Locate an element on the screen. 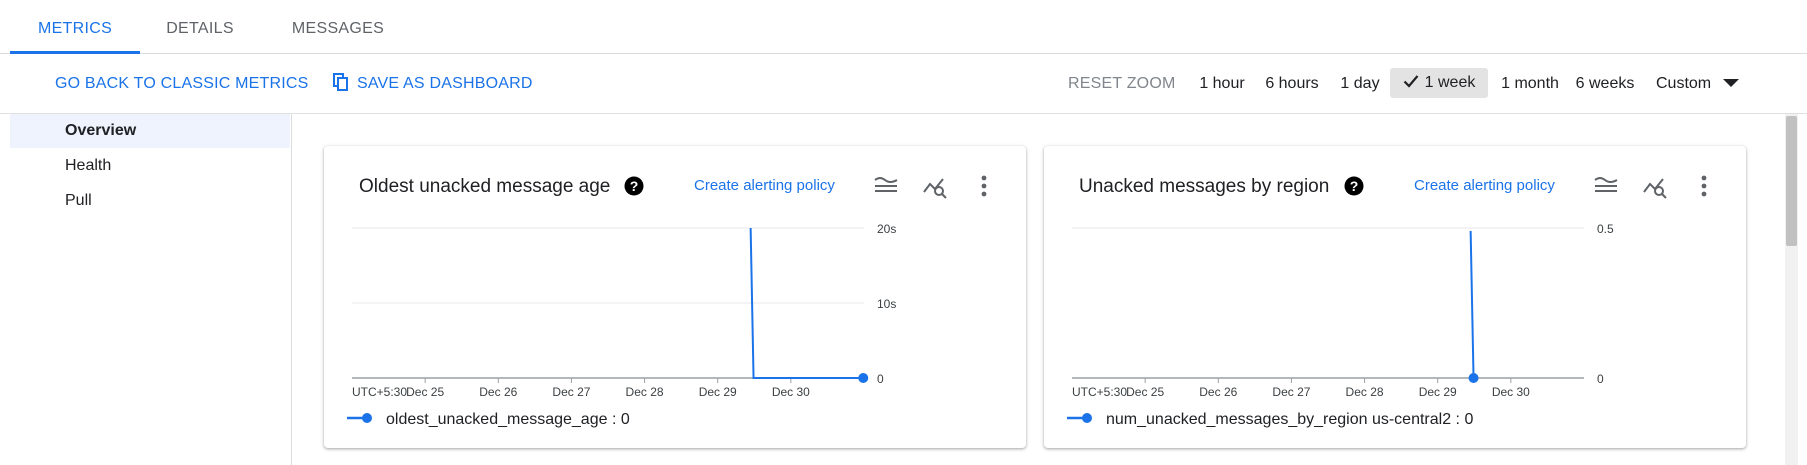 The height and width of the screenshot is (465, 1807). scrollbar-thumb is located at coordinates (1791, 181).